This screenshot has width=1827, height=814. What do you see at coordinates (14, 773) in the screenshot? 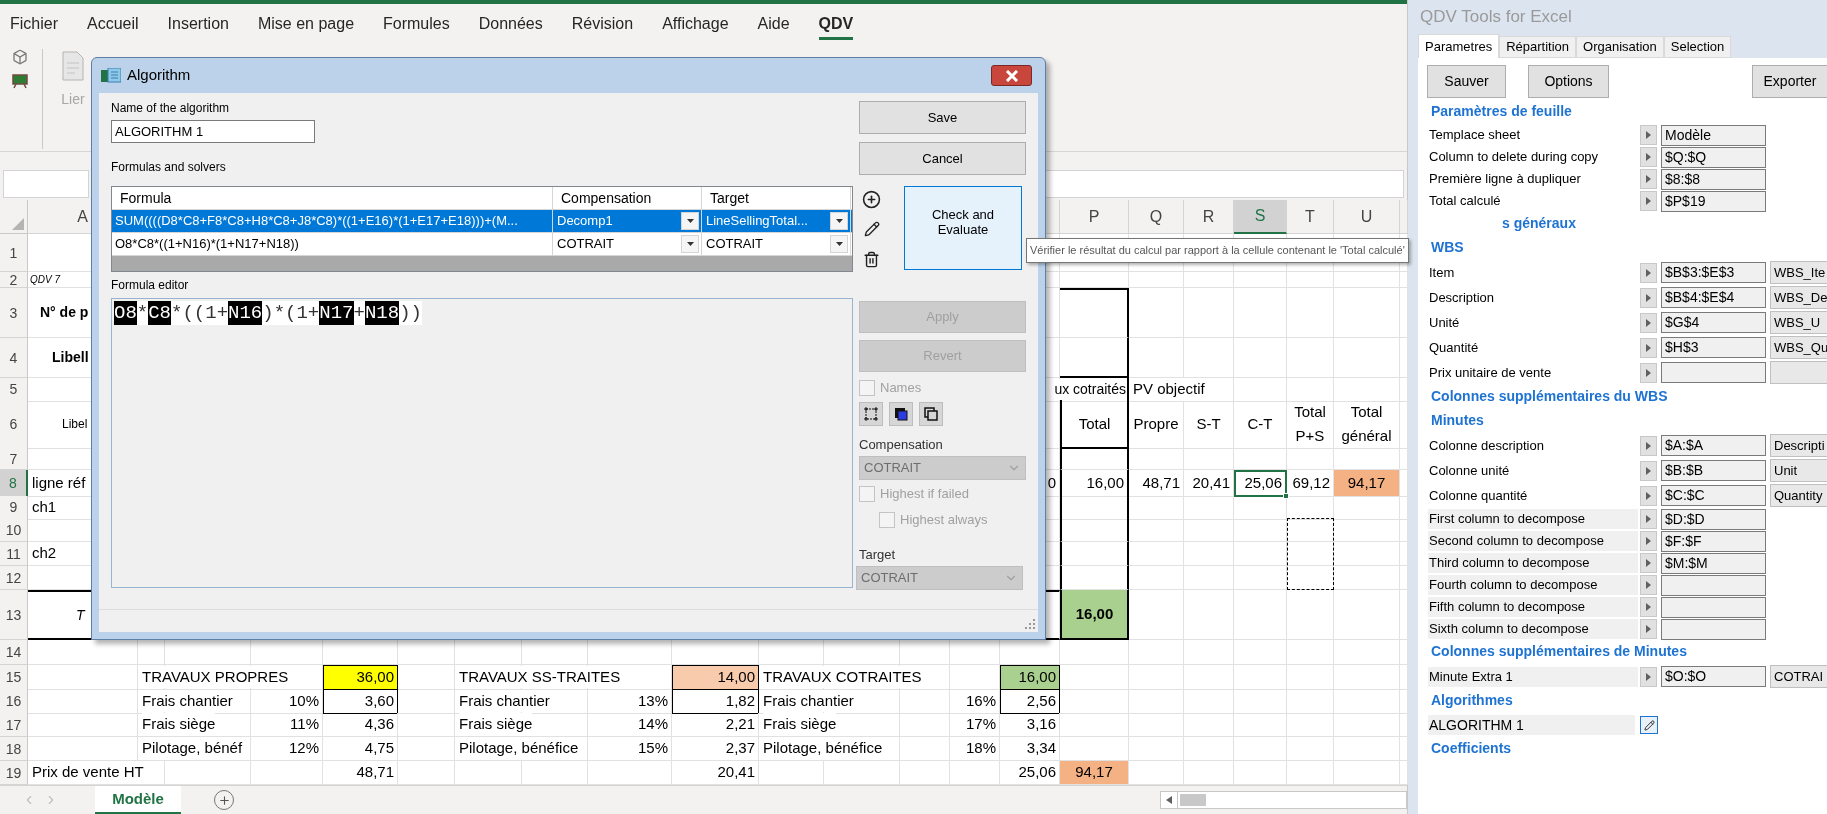
I see `row-header: 19` at bounding box center [14, 773].